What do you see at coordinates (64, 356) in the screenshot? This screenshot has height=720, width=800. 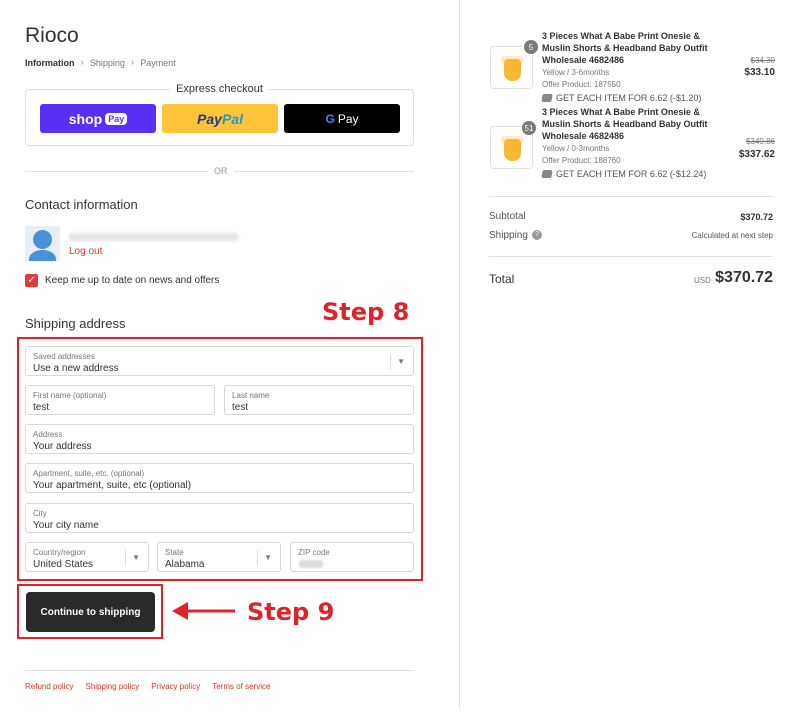 I see `saved-addresses-label: Saved addresses` at bounding box center [64, 356].